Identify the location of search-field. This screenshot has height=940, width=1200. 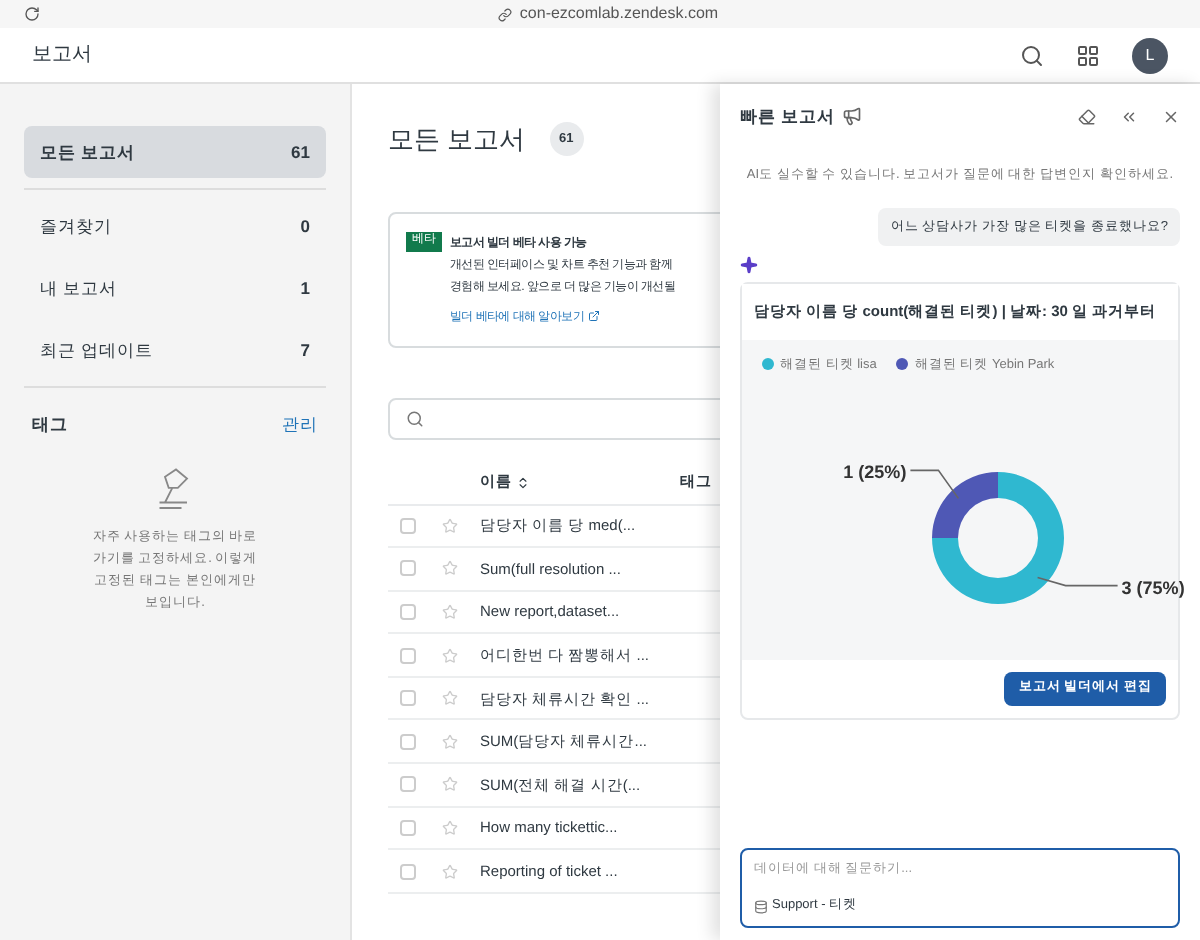
(554, 418).